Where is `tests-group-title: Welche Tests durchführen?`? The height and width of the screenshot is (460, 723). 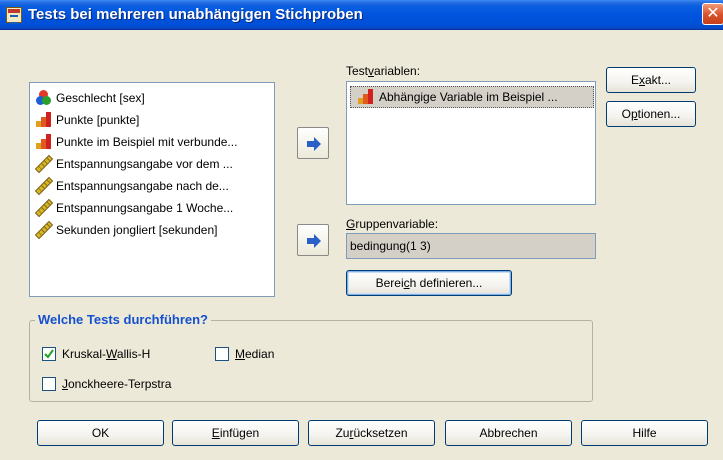 tests-group-title: Welche Tests durchführen? is located at coordinates (123, 319).